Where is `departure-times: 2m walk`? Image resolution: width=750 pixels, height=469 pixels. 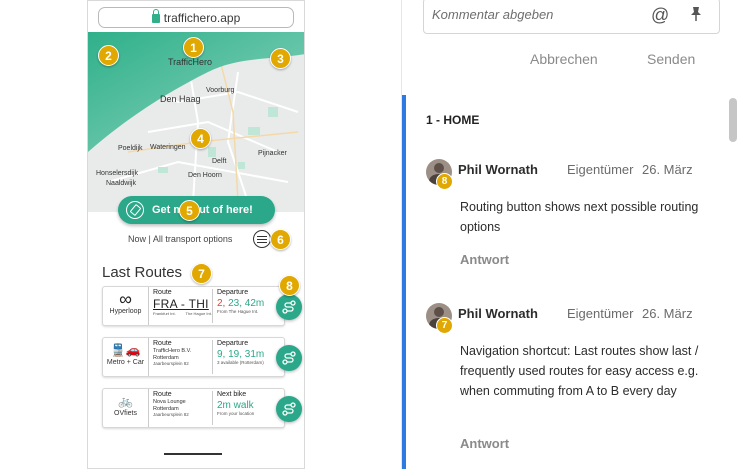 departure-times: 2m walk is located at coordinates (235, 405).